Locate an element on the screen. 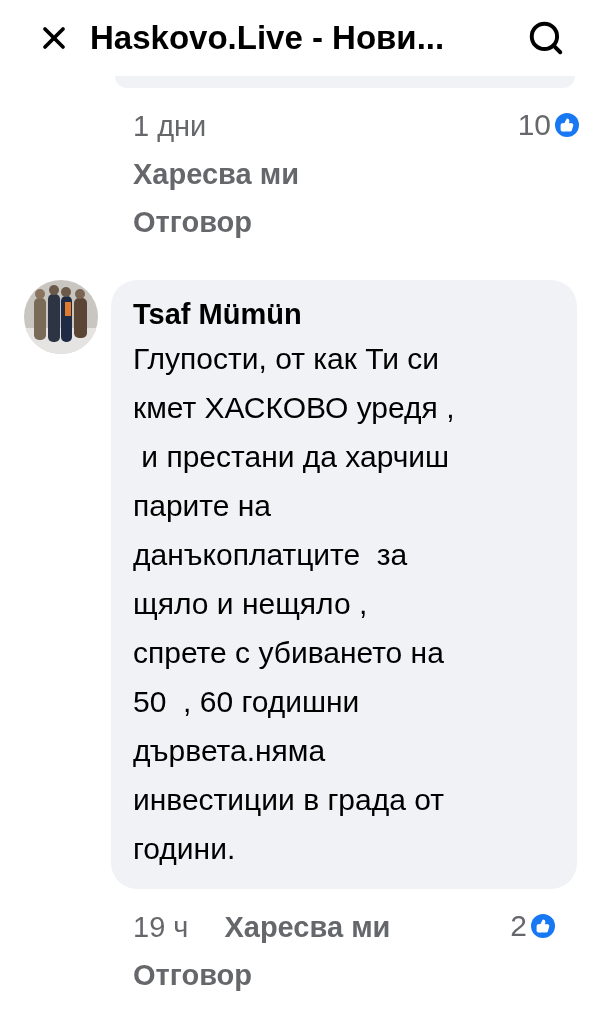 The height and width of the screenshot is (1024, 601). like-count: 2 is located at coordinates (518, 926).